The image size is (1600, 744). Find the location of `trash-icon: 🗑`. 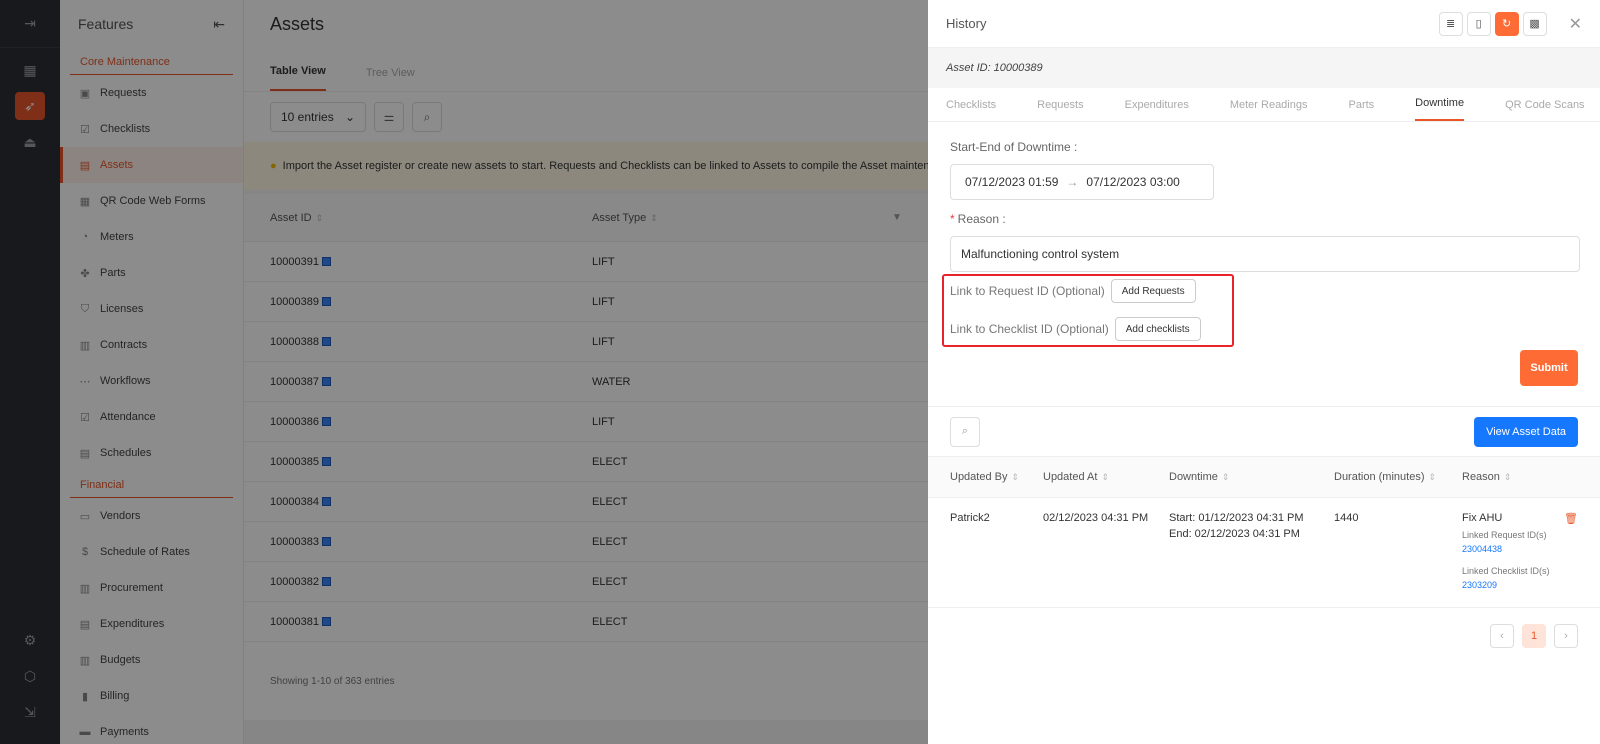

trash-icon: 🗑 is located at coordinates (1571, 518).